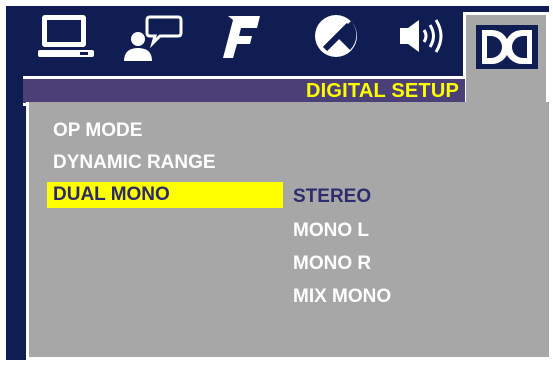 Image resolution: width=553 pixels, height=365 pixels. What do you see at coordinates (332, 197) in the screenshot?
I see `option-stereo: STEREO` at bounding box center [332, 197].